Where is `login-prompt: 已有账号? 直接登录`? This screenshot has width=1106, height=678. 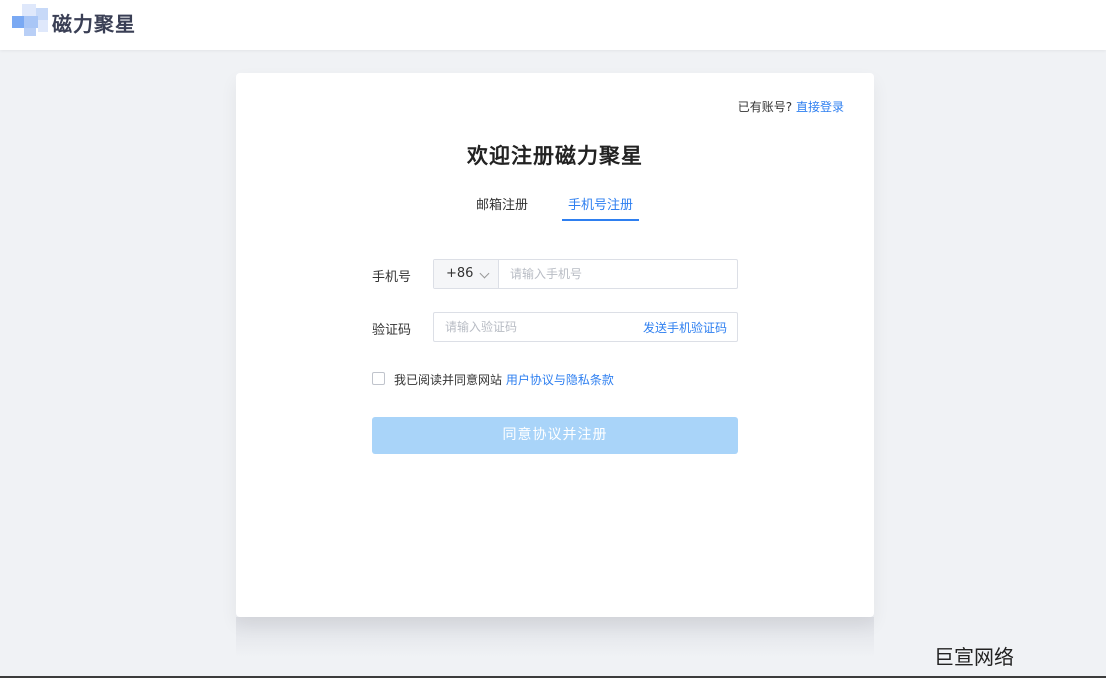
login-prompt: 已有账号? 直接登录 is located at coordinates (791, 106).